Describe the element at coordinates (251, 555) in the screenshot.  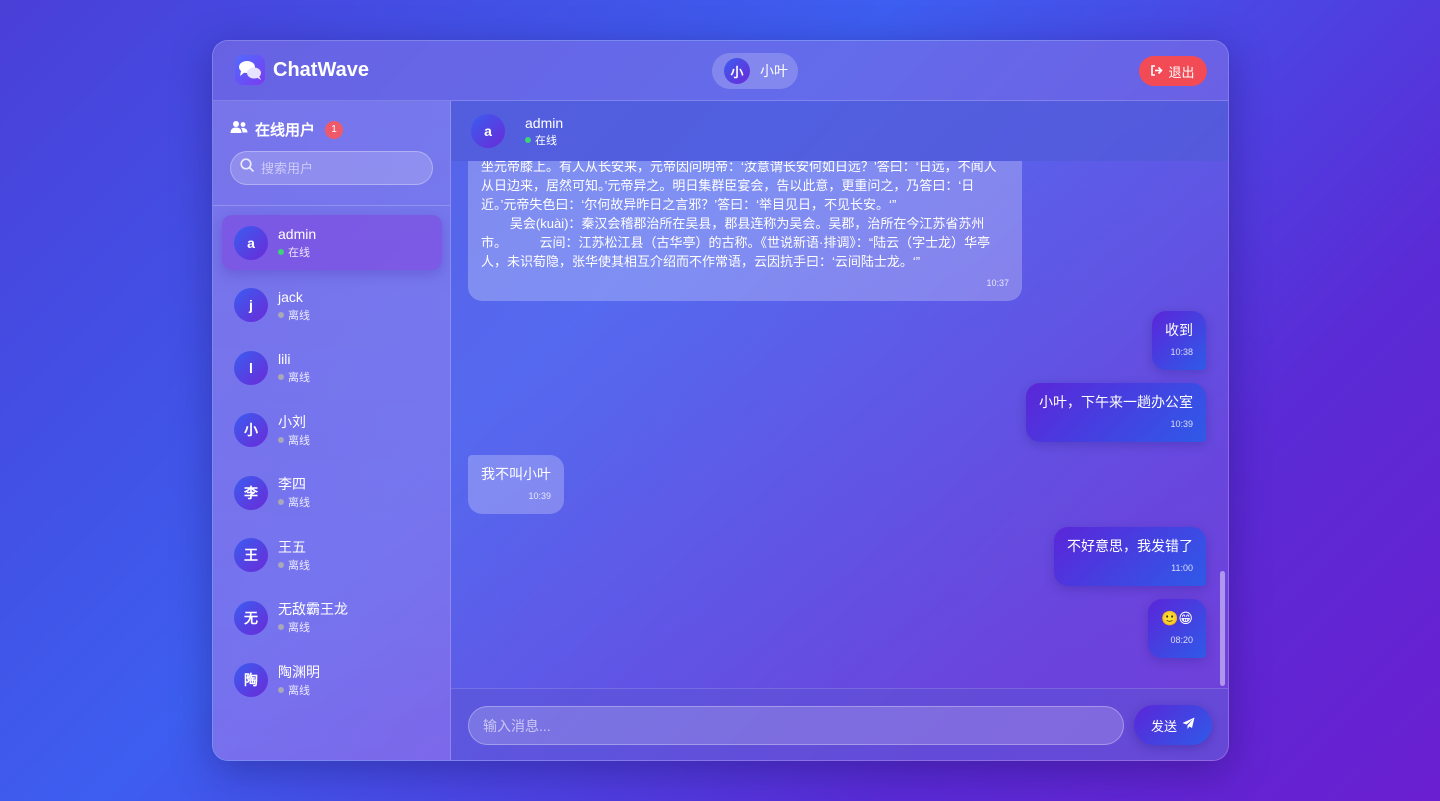
I see `avatar: 王` at that location.